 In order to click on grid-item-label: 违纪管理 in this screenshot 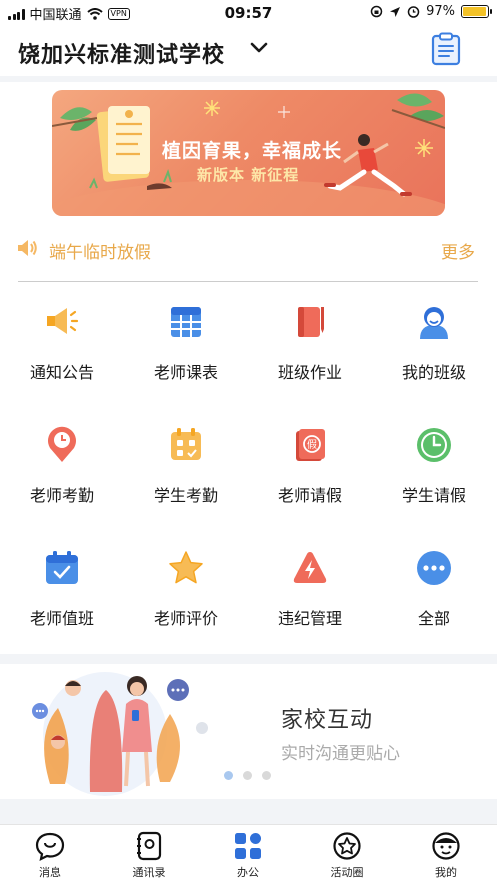, I will do `click(309, 618)`.